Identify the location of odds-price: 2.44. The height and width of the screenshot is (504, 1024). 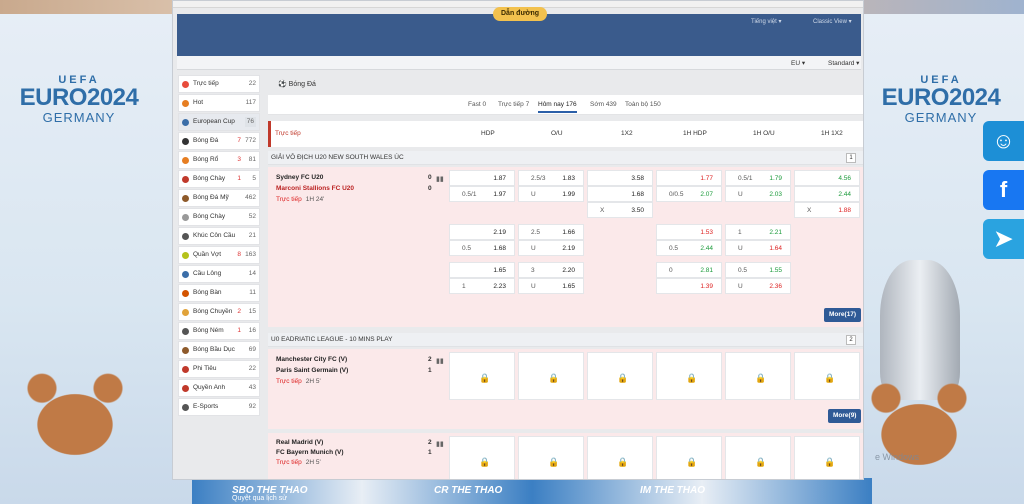
(844, 194).